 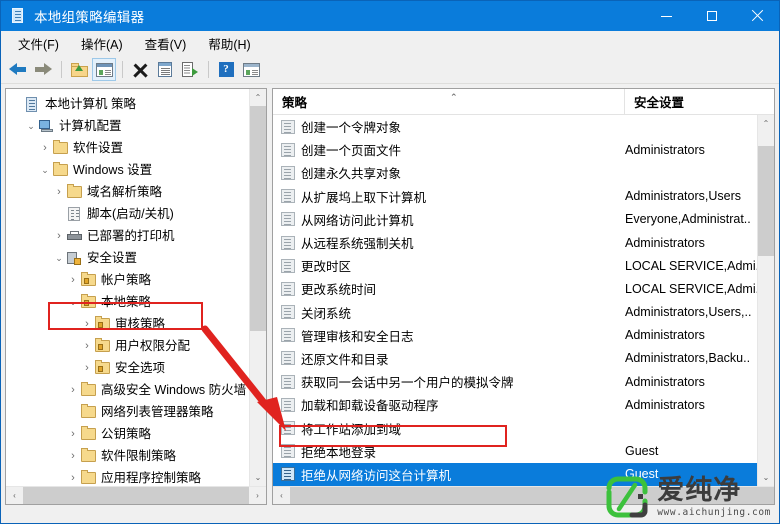 I want to click on tree-item-14: ›网络列表管理器策略, so click(x=136, y=412).